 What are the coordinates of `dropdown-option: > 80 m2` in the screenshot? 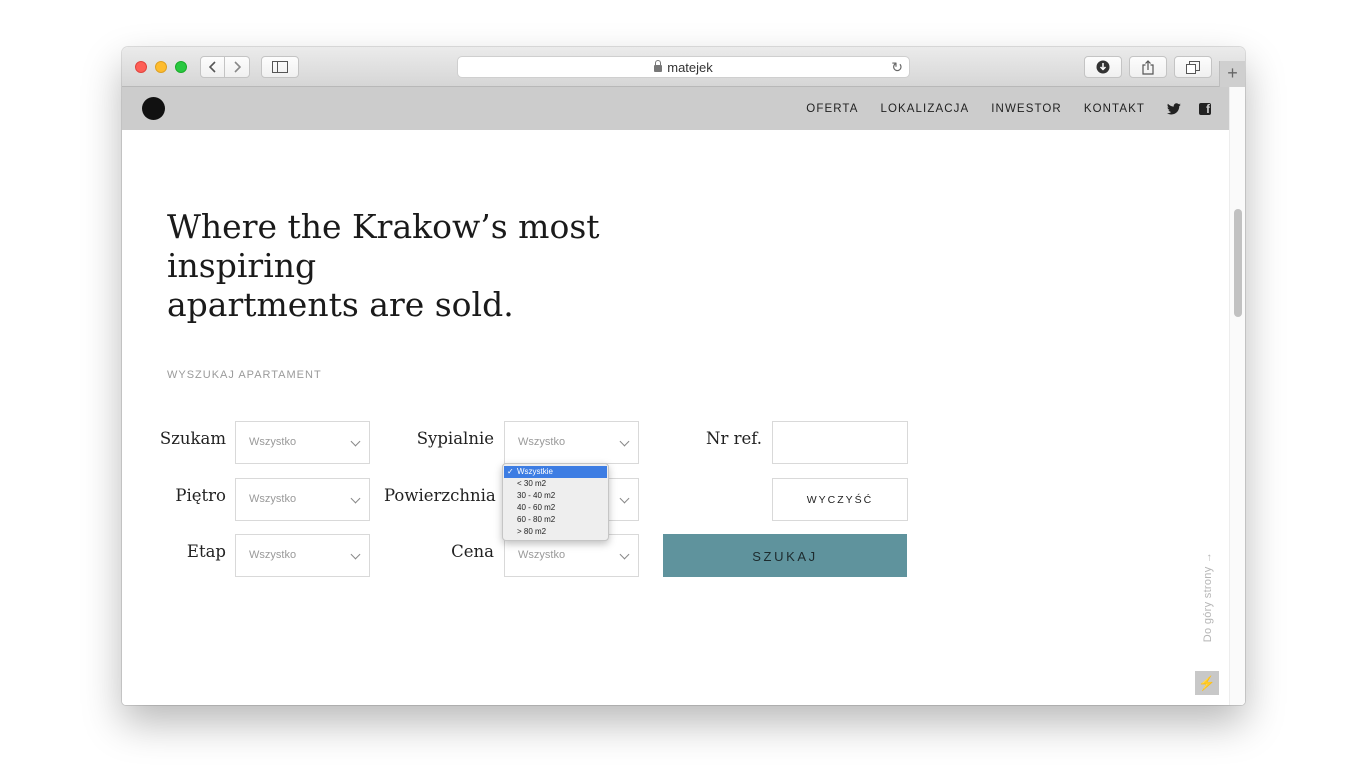 It's located at (555, 532).